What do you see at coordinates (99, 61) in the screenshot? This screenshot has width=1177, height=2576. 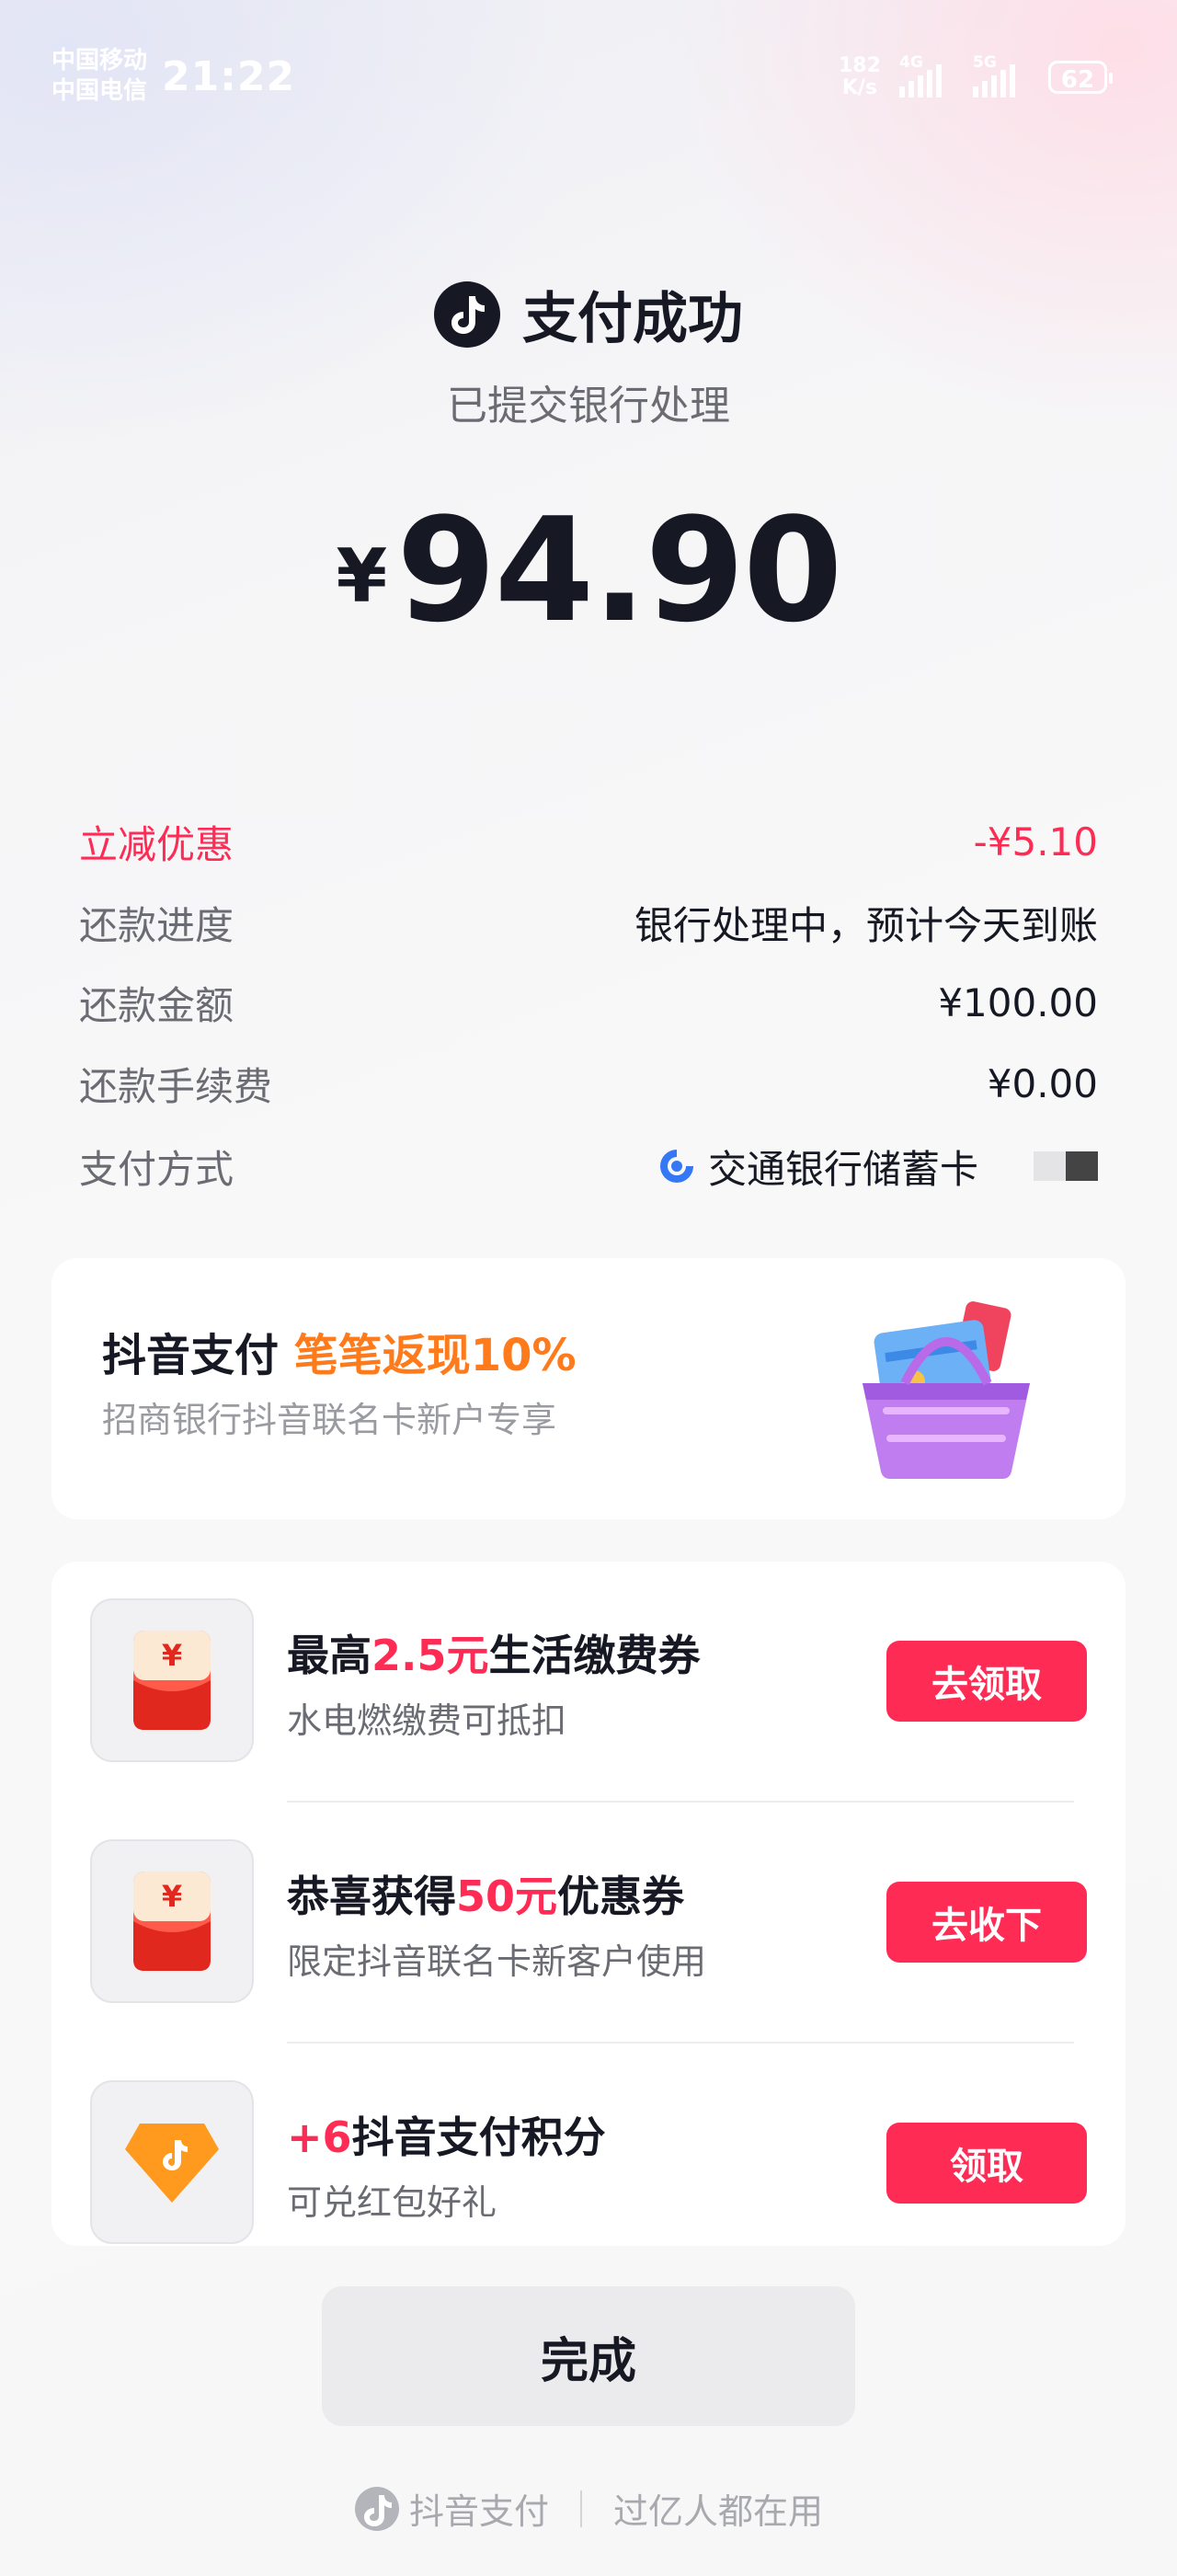 I see `carrier-1: 中国移动` at bounding box center [99, 61].